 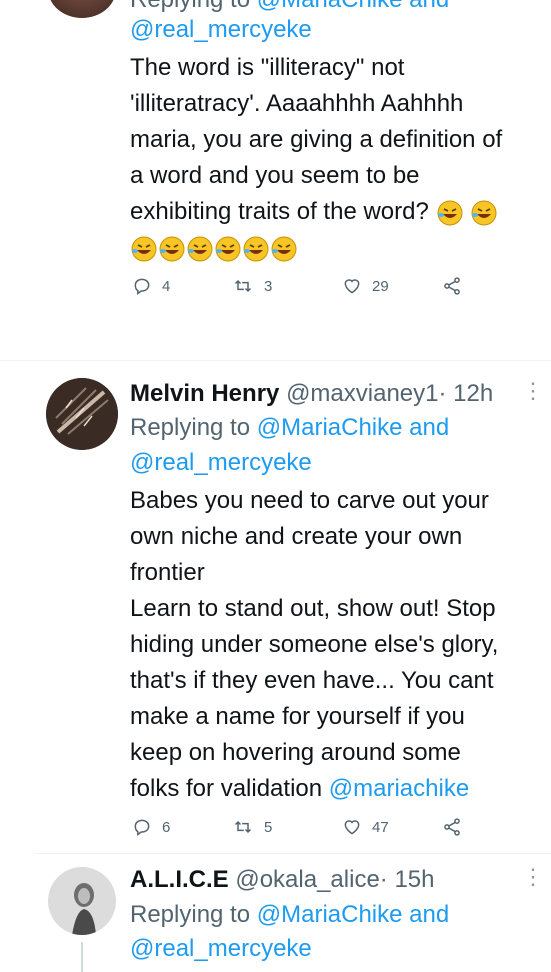 I want to click on avatar-pattern-icon, so click(x=82, y=414).